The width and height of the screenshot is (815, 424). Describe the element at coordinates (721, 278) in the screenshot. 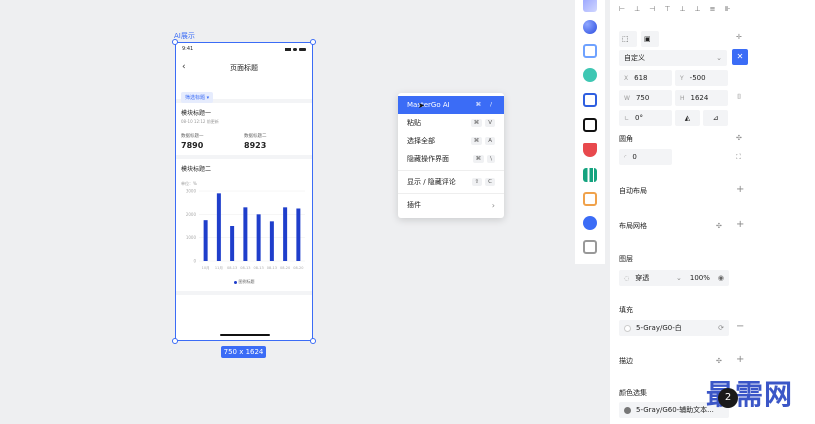

I see `eye-icon: ◉` at that location.